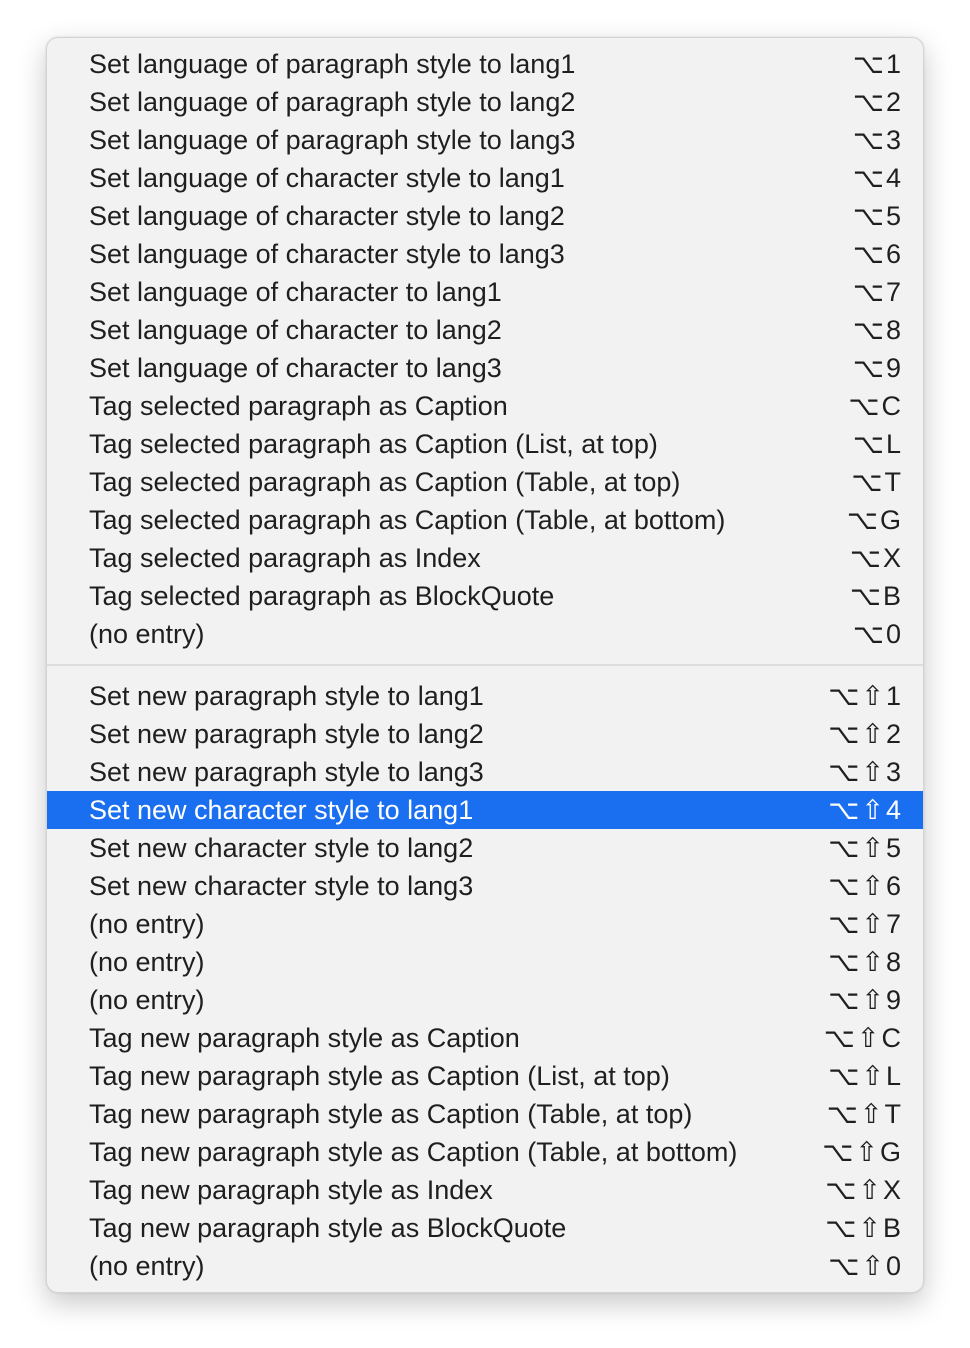 This screenshot has width=970, height=1348. What do you see at coordinates (485, 886) in the screenshot?
I see `menu-item: Set new character style to lang3 ⌥⇧6` at bounding box center [485, 886].